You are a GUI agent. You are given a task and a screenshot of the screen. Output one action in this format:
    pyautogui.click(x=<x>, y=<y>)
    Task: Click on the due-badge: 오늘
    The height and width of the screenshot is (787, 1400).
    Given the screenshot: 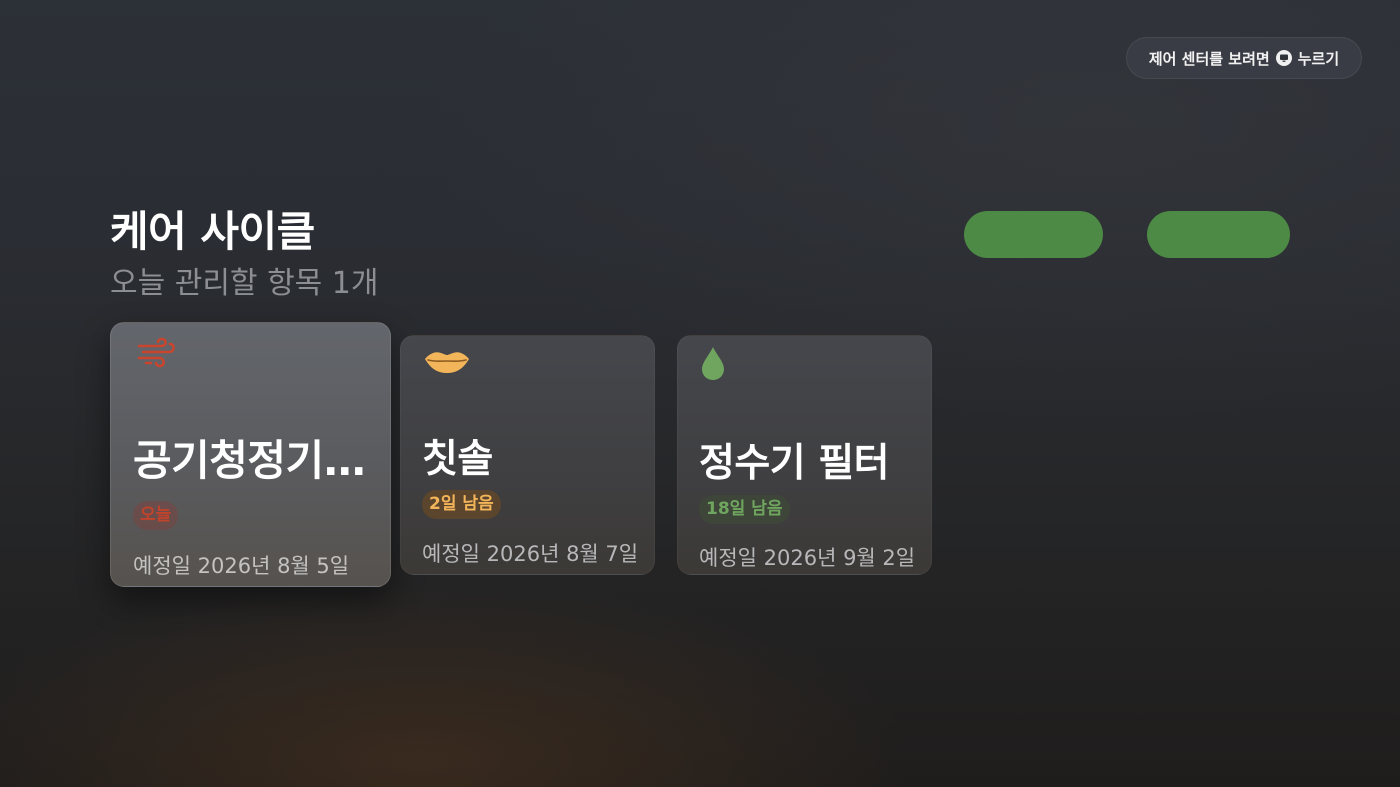 What is the action you would take?
    pyautogui.click(x=156, y=515)
    